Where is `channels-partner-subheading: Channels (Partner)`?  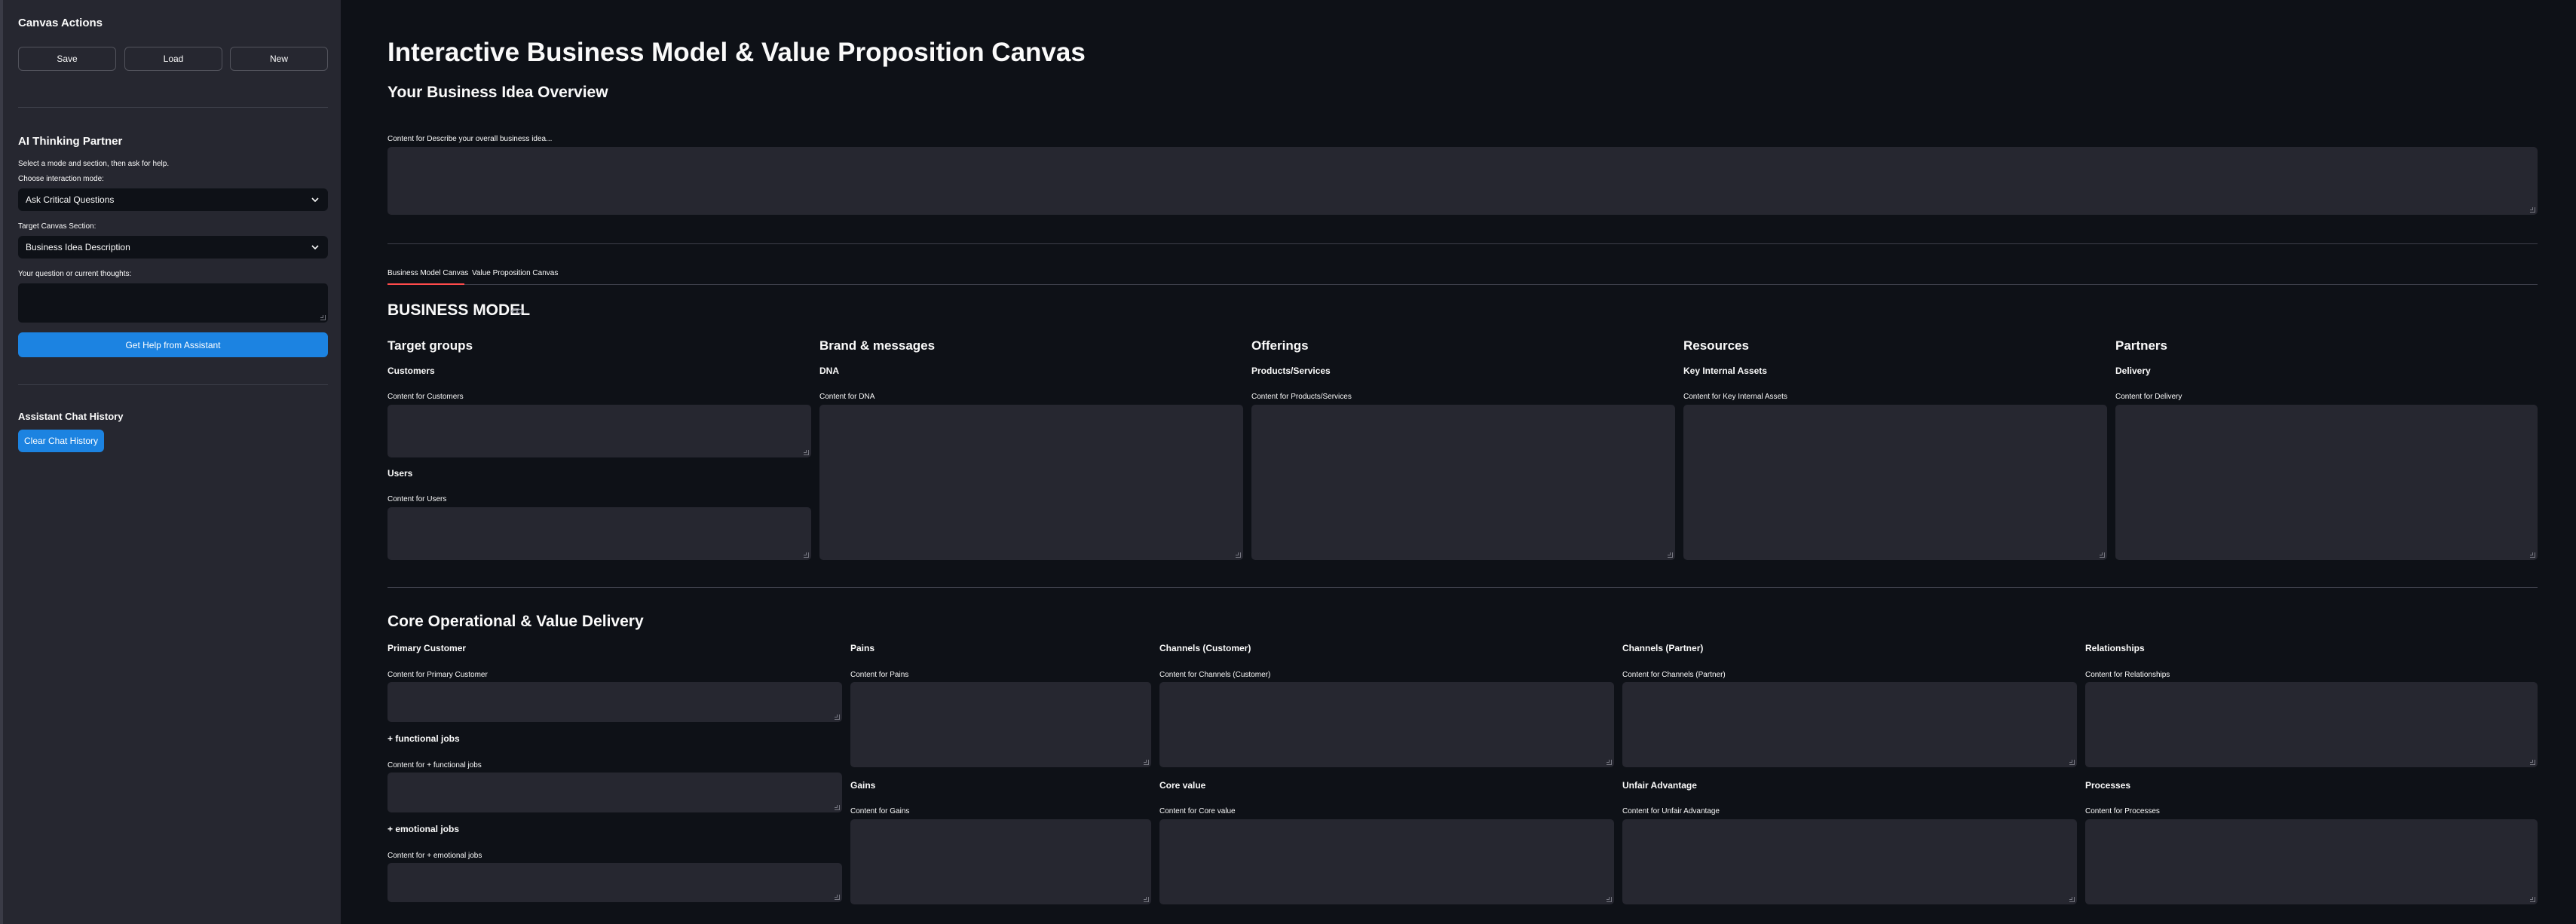
channels-partner-subheading: Channels (Partner) is located at coordinates (1663, 648).